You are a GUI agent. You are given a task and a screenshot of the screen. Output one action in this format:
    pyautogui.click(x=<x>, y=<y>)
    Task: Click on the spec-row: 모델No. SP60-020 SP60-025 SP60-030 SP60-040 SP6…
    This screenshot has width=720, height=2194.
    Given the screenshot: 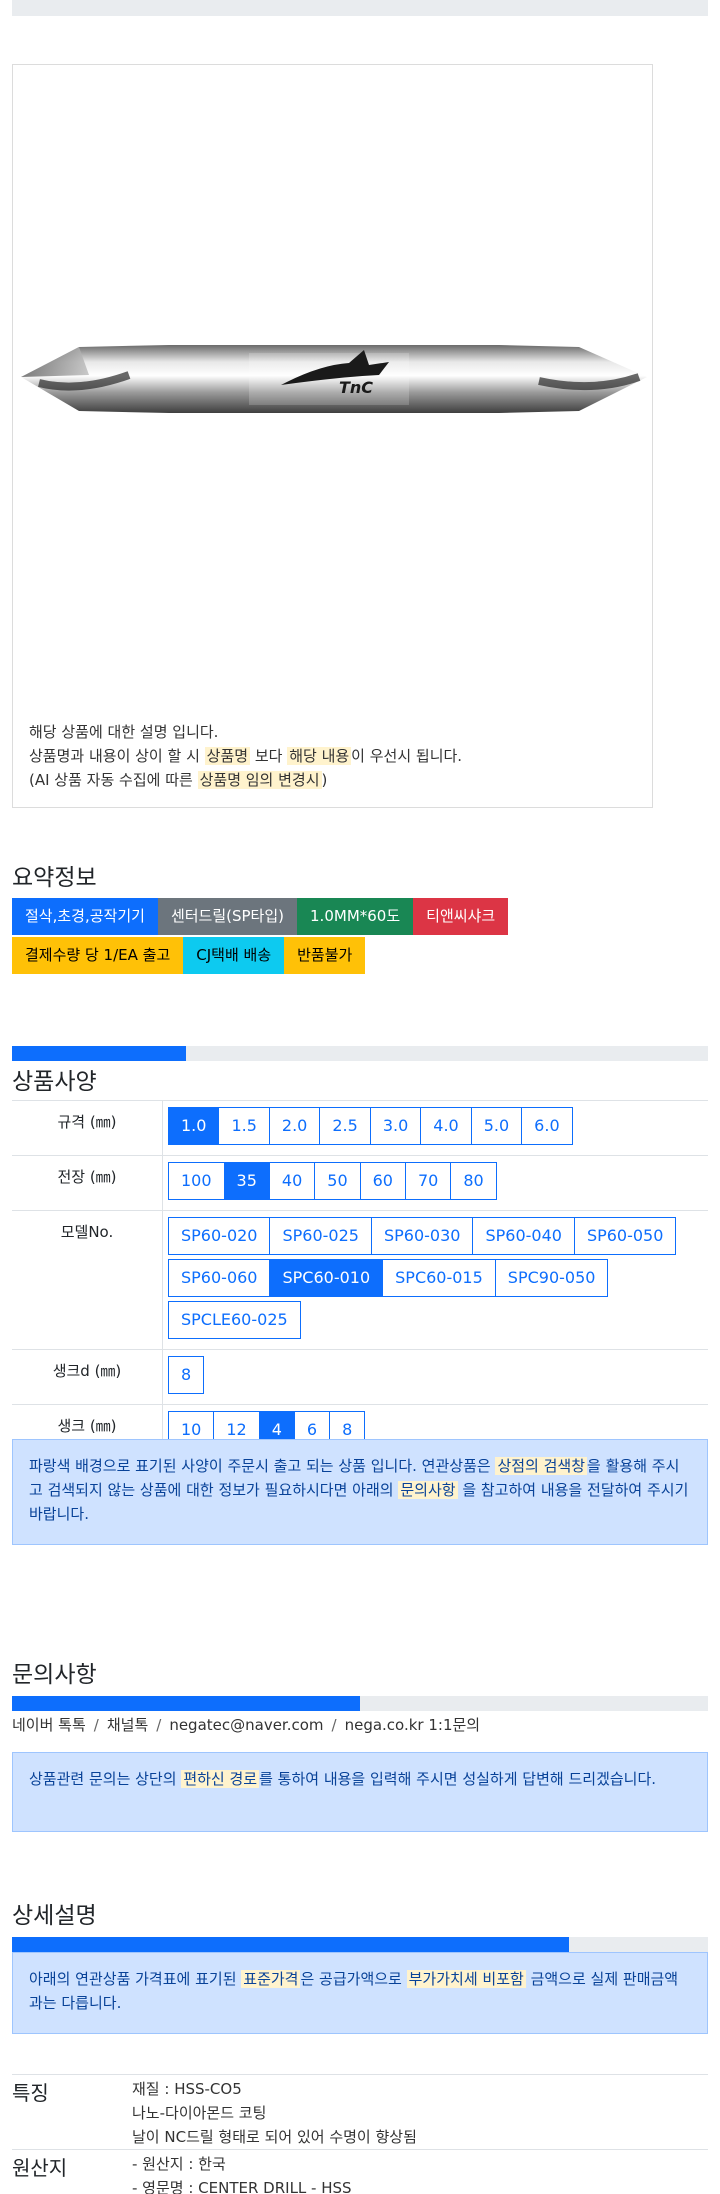 What is the action you would take?
    pyautogui.click(x=360, y=1280)
    